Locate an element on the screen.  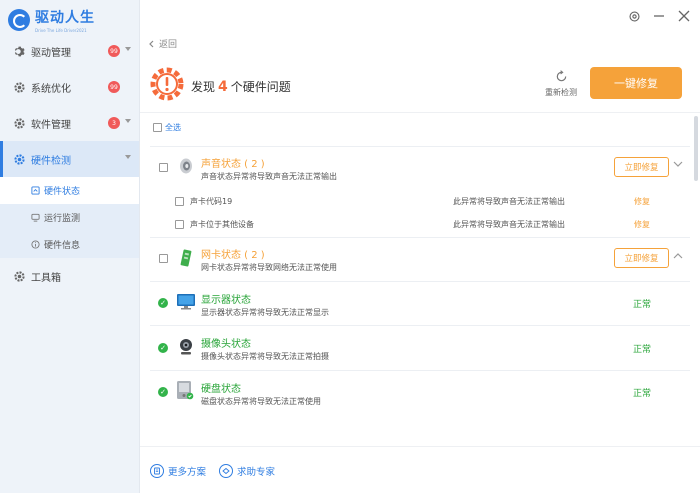
refresh-icon is located at coordinates (561, 78).